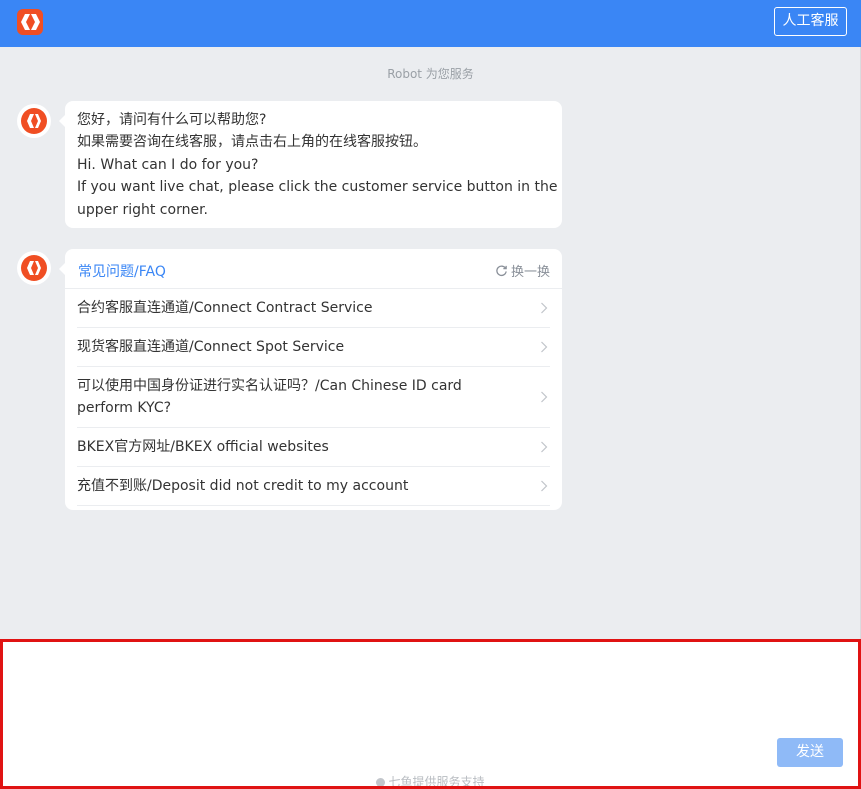  I want to click on greeting-line: upper right corner., so click(142, 209).